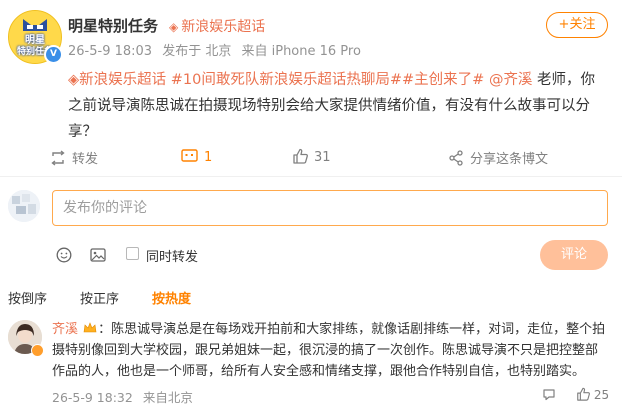 The image size is (622, 418). Describe the element at coordinates (223, 27) in the screenshot. I see `super-topic-label: 新浪娱乐超话` at that location.